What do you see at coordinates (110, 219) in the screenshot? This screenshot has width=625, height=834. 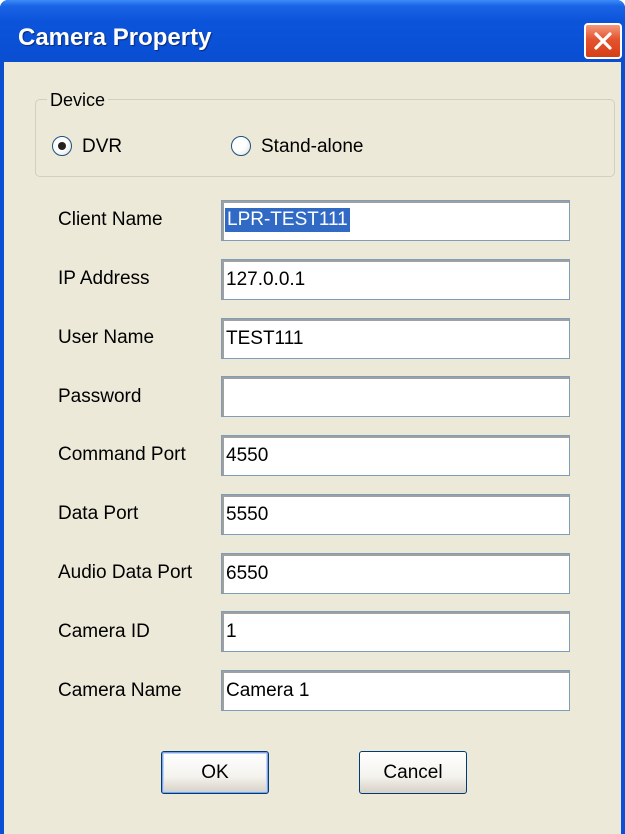 I see `client-name-label: Client Name` at bounding box center [110, 219].